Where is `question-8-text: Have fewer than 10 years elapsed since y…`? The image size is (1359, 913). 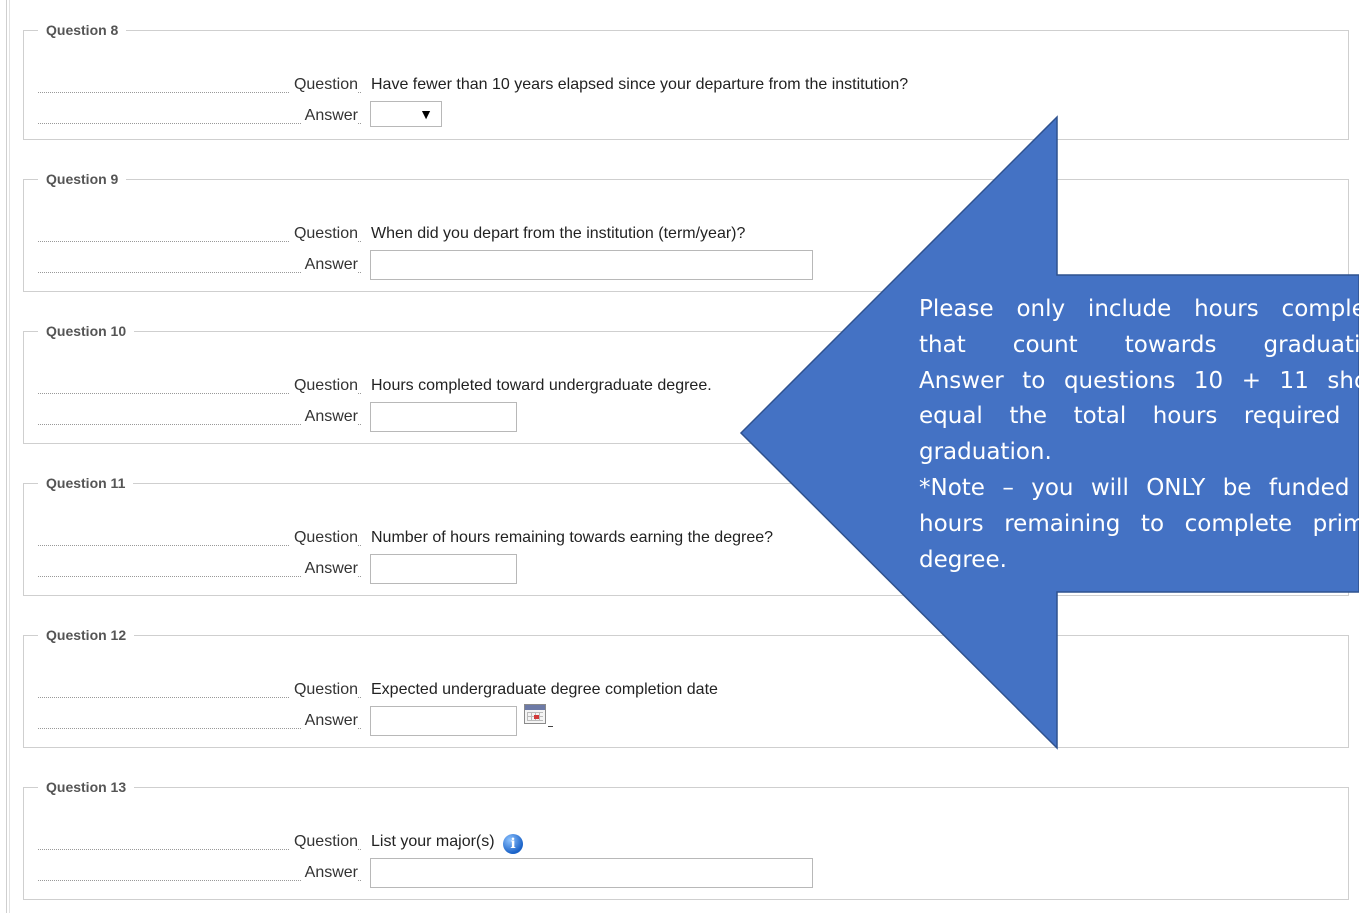 question-8-text: Have fewer than 10 years elapsed since y… is located at coordinates (640, 84).